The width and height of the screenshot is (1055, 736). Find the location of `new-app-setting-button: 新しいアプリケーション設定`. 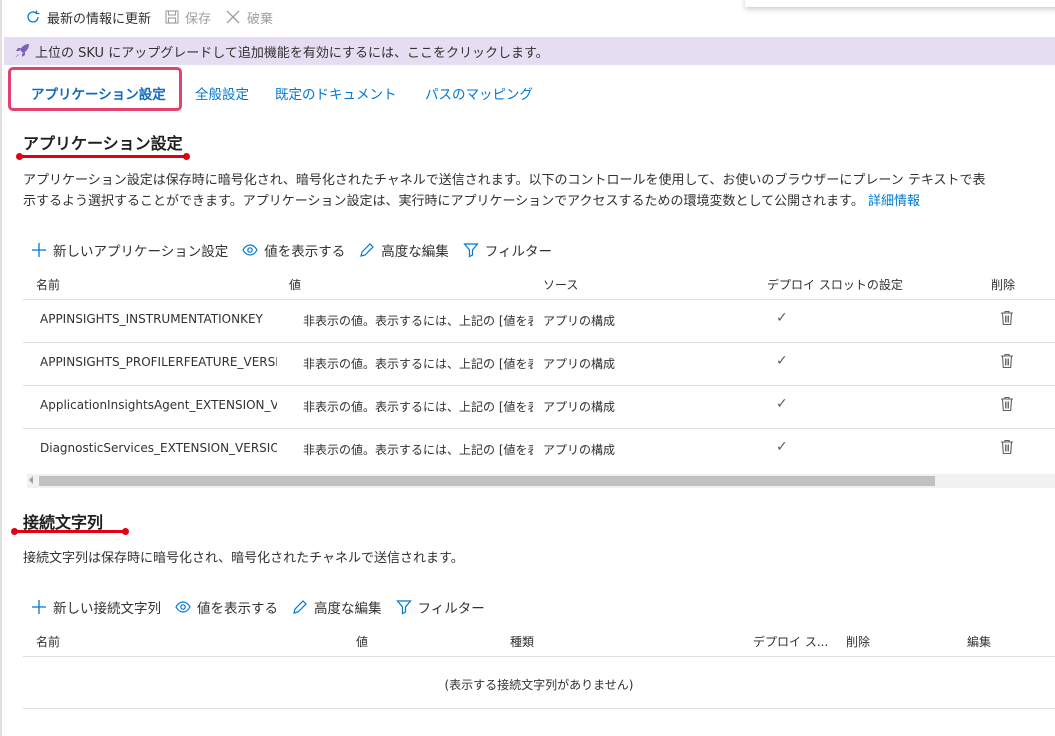

new-app-setting-button: 新しいアプリケーション設定 is located at coordinates (129, 250).